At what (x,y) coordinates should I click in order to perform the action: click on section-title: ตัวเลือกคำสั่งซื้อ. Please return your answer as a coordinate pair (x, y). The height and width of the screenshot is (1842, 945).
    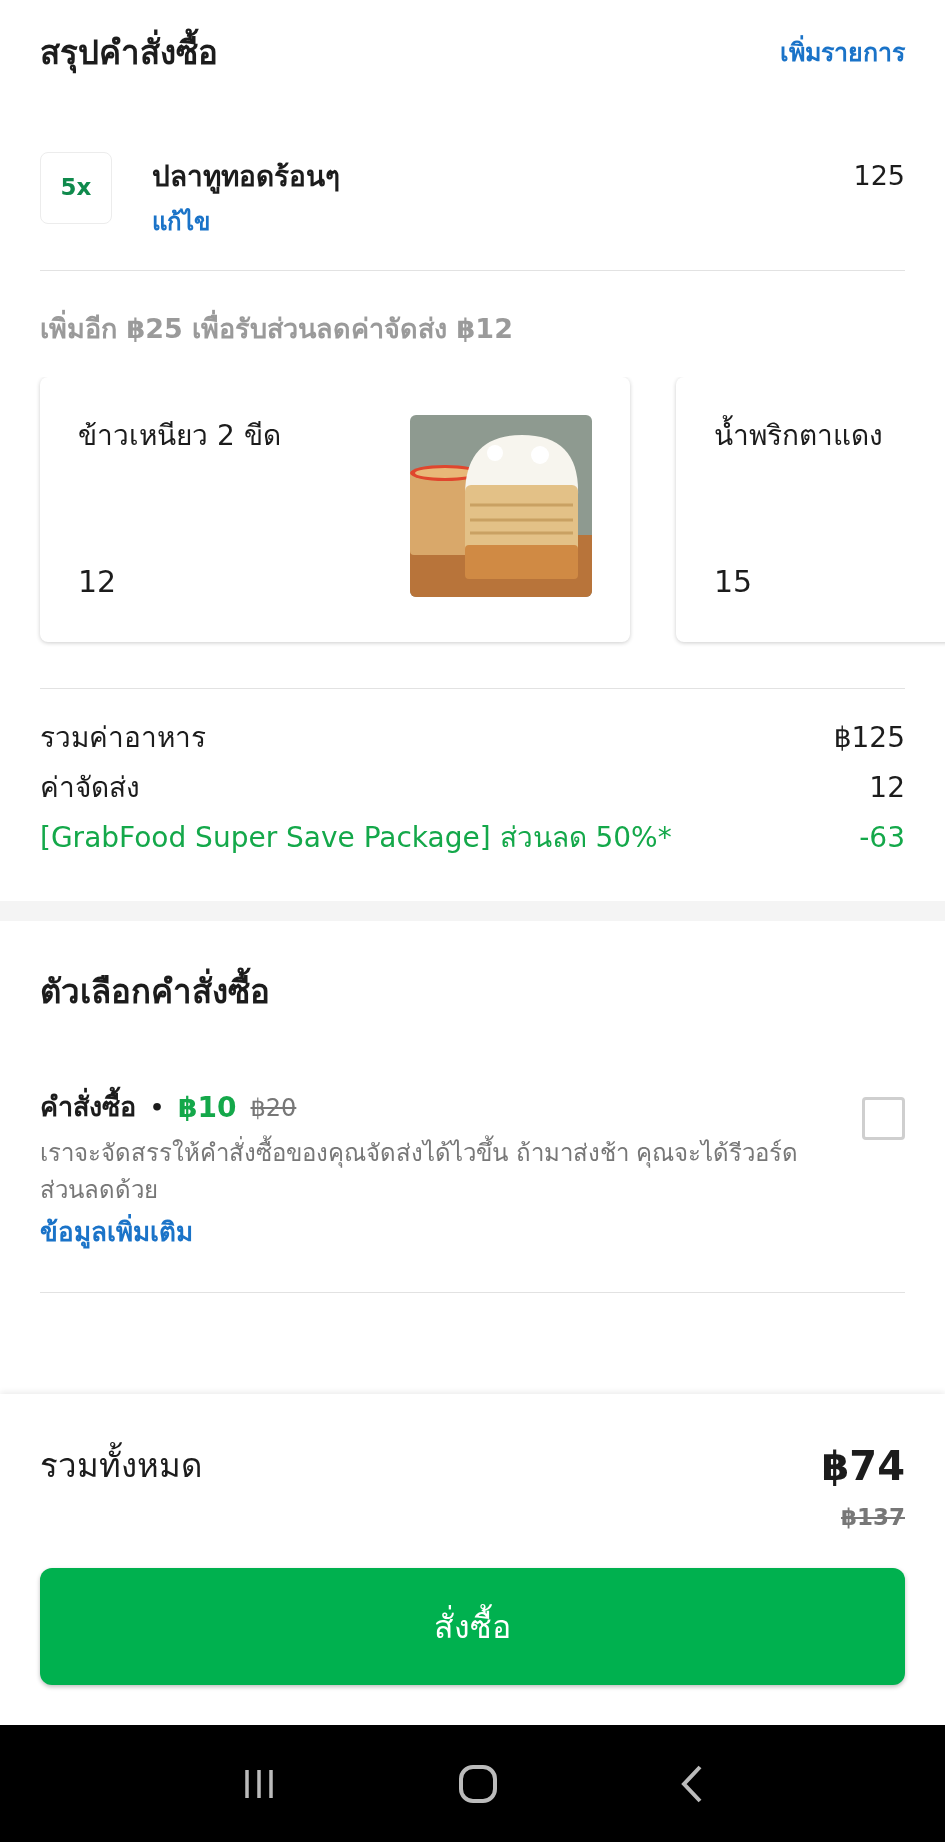
    Looking at the image, I should click on (472, 992).